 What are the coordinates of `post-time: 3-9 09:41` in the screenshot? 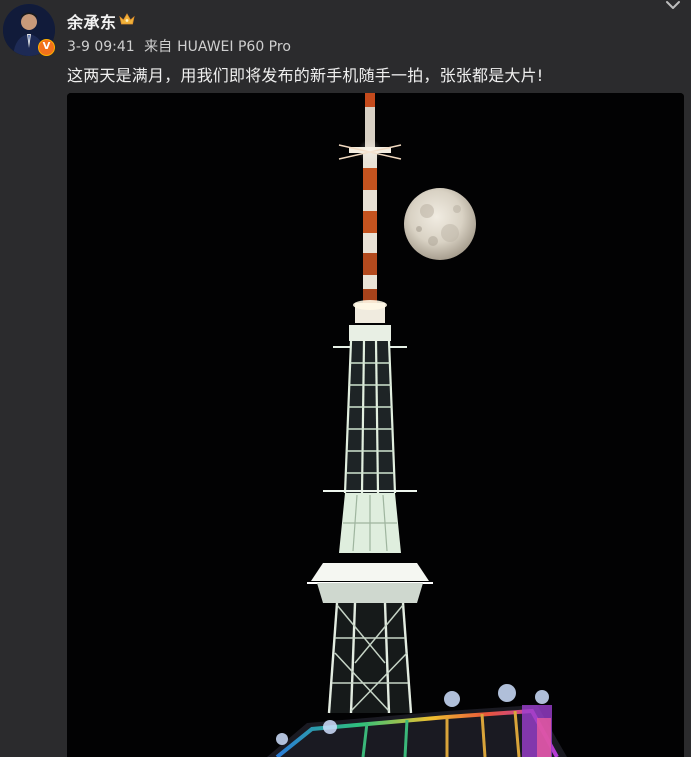 It's located at (101, 47).